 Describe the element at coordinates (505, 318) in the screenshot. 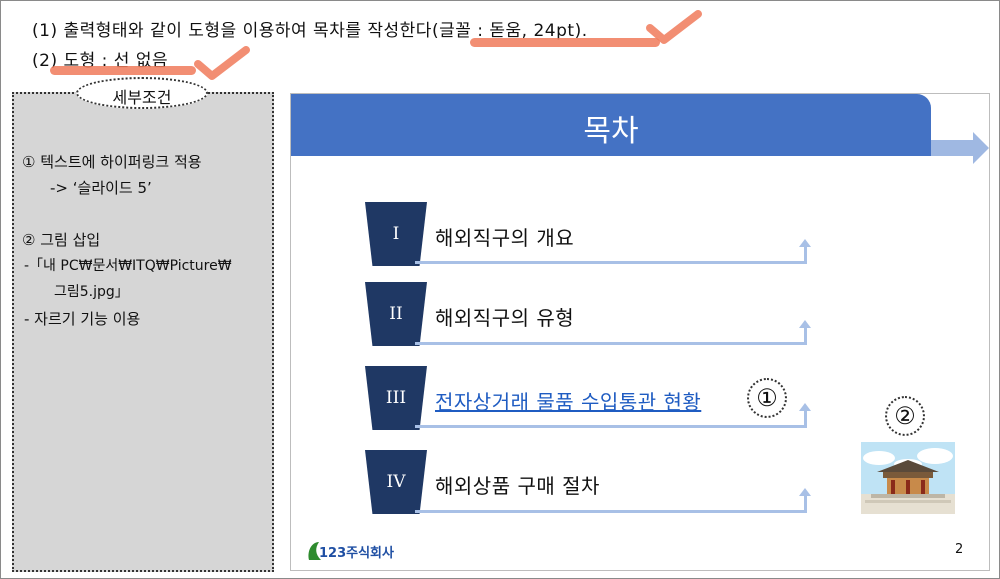

I see `toc-item-text: 해외직구의 유형` at that location.